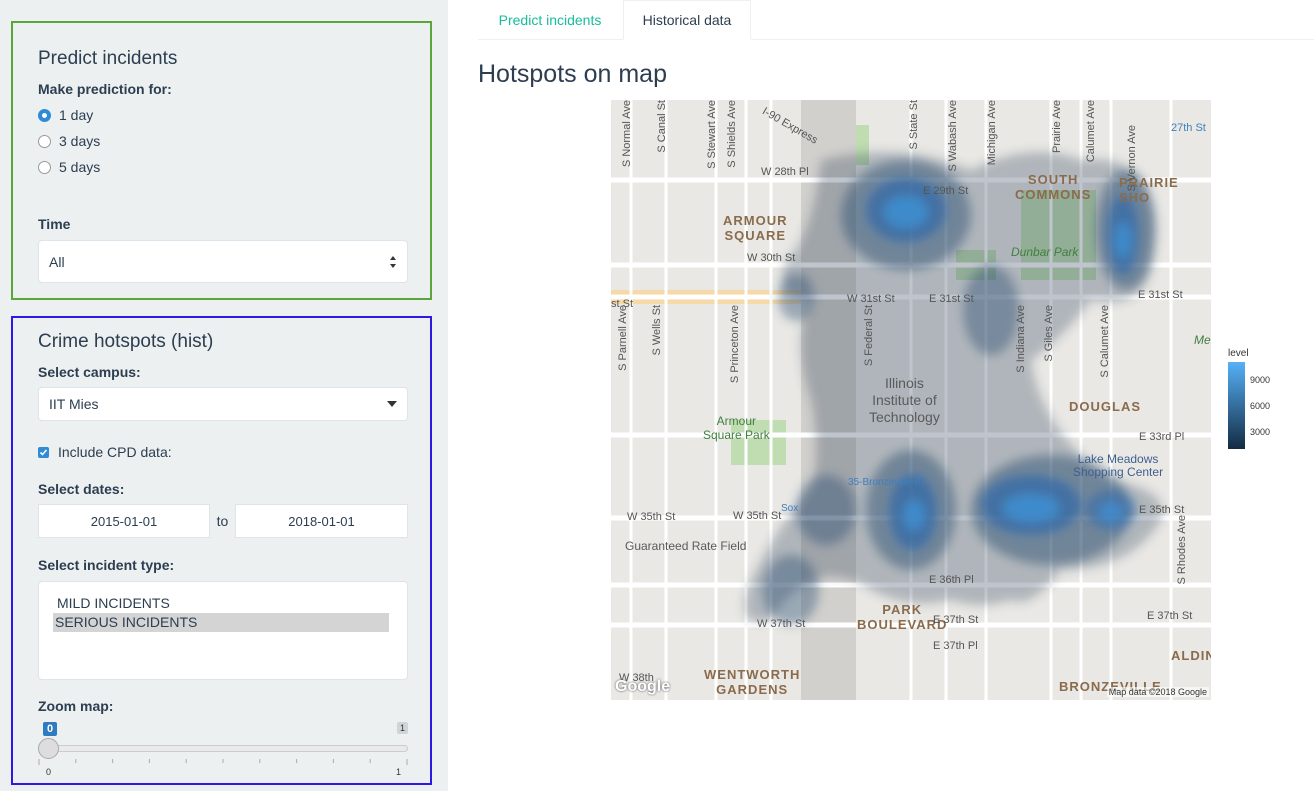 Image resolution: width=1314 pixels, height=791 pixels. What do you see at coordinates (732, 134) in the screenshot?
I see `vertical-street-label: S Shields Ave` at bounding box center [732, 134].